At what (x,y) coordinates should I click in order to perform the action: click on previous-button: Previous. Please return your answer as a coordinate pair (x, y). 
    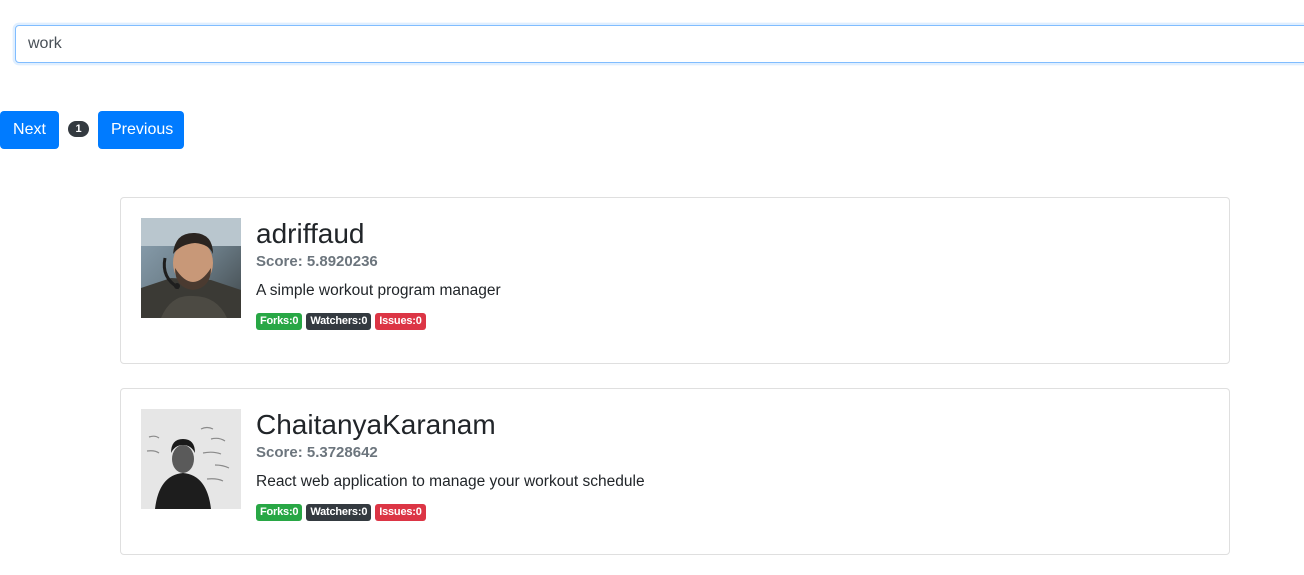
    Looking at the image, I should click on (141, 130).